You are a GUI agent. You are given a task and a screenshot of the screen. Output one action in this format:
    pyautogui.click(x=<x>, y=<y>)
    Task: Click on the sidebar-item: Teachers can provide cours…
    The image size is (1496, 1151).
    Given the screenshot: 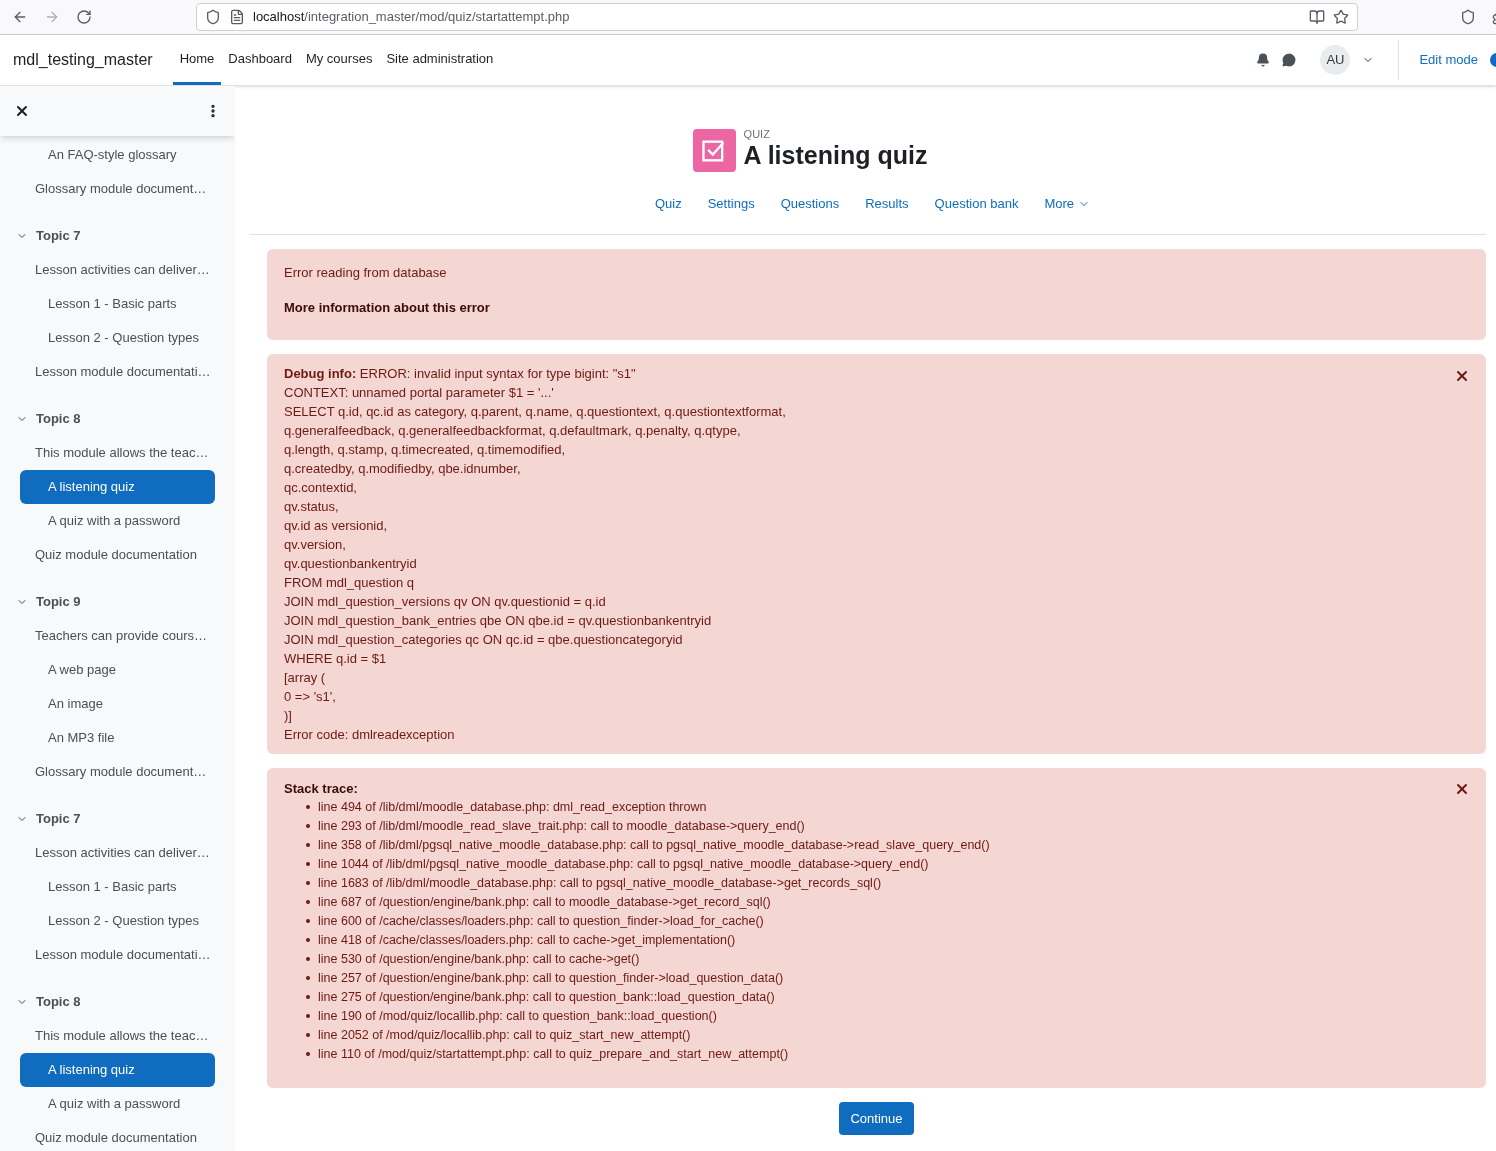 What is the action you would take?
    pyautogui.click(x=117, y=636)
    